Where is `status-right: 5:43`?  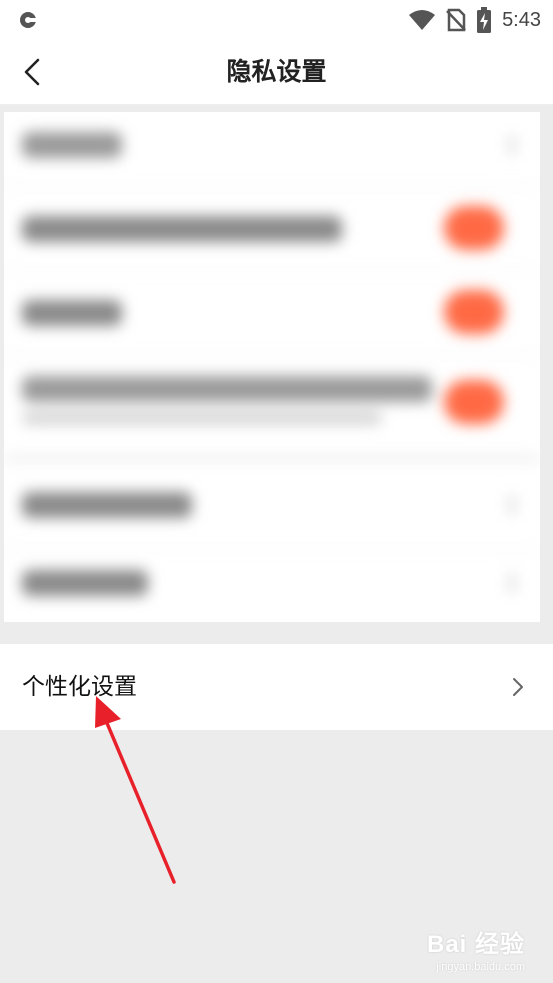
status-right: 5:43 is located at coordinates (474, 20).